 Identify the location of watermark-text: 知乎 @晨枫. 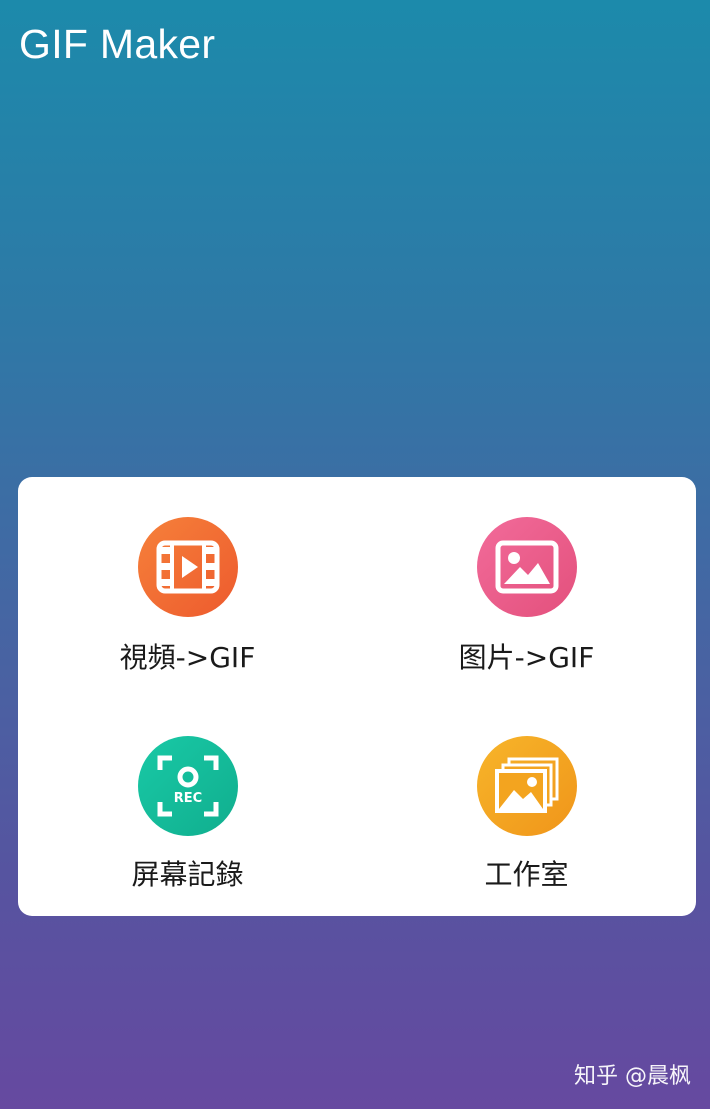
(632, 1076).